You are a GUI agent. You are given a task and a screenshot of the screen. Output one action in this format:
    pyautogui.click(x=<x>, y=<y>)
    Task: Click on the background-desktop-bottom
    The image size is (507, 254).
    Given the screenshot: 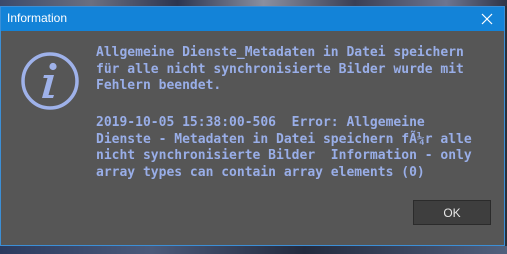 What is the action you would take?
    pyautogui.click(x=253, y=250)
    